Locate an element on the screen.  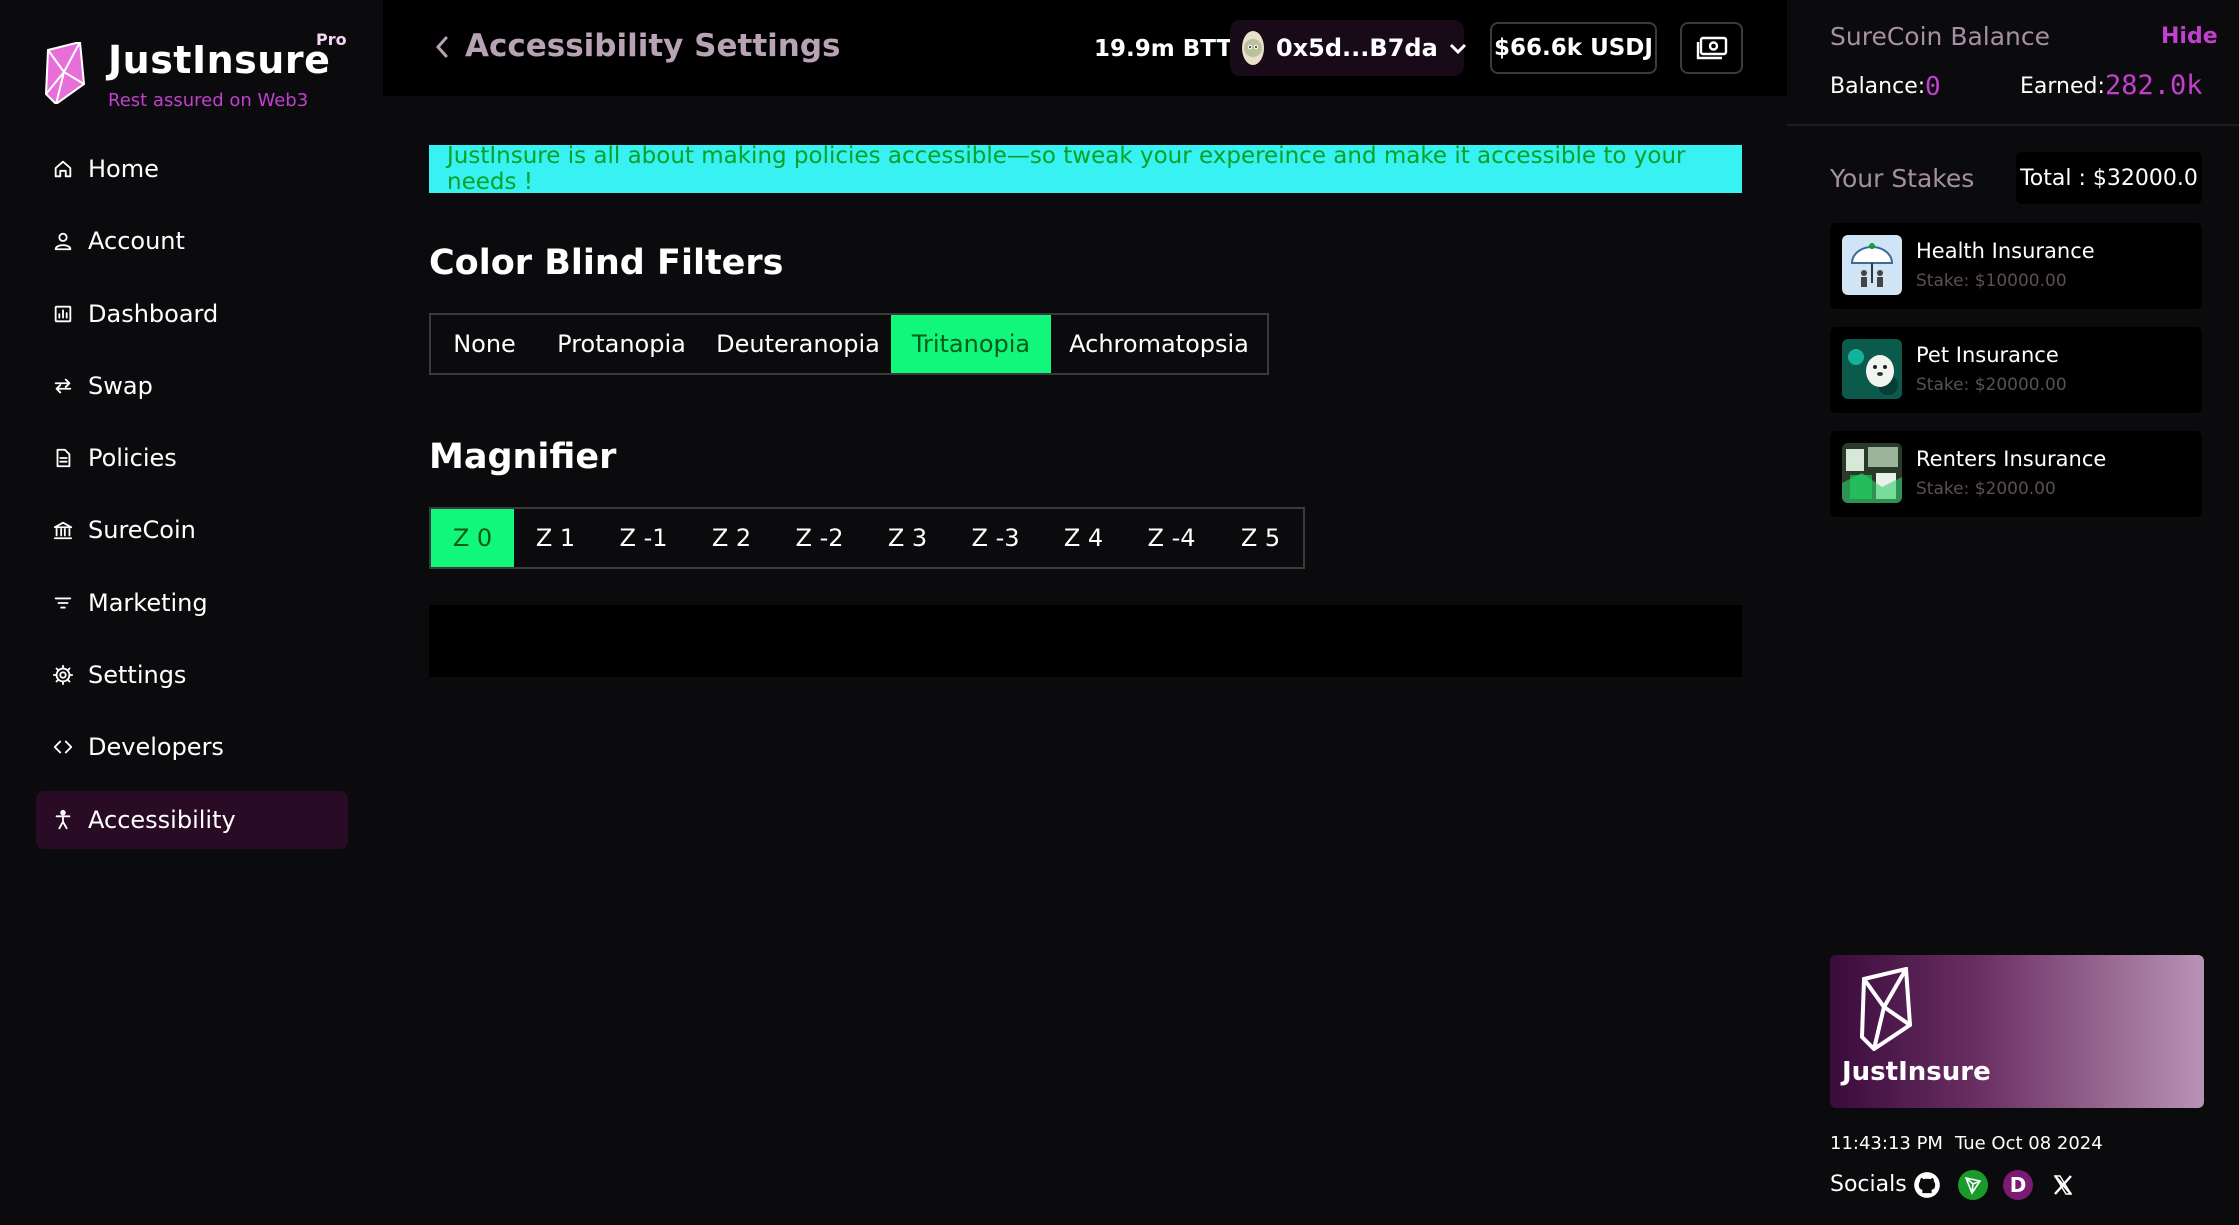
sidebar-item-swap: Swap is located at coordinates (192, 386).